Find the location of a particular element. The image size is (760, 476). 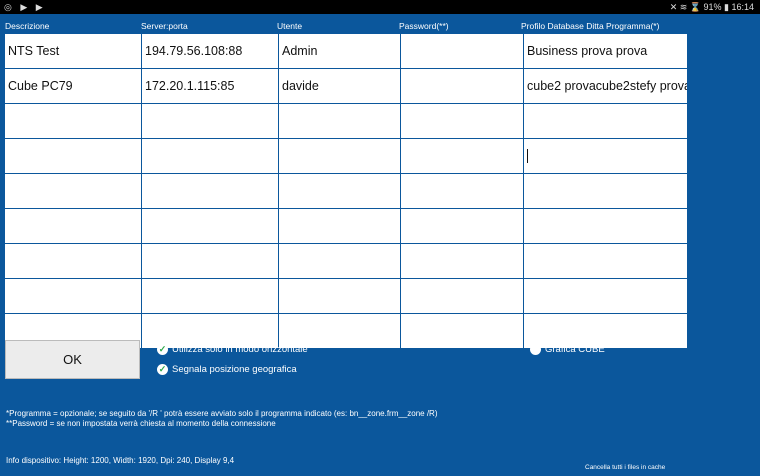

cell-profilo-input: cube2 provacube2stefy prova is located at coordinates (605, 86).